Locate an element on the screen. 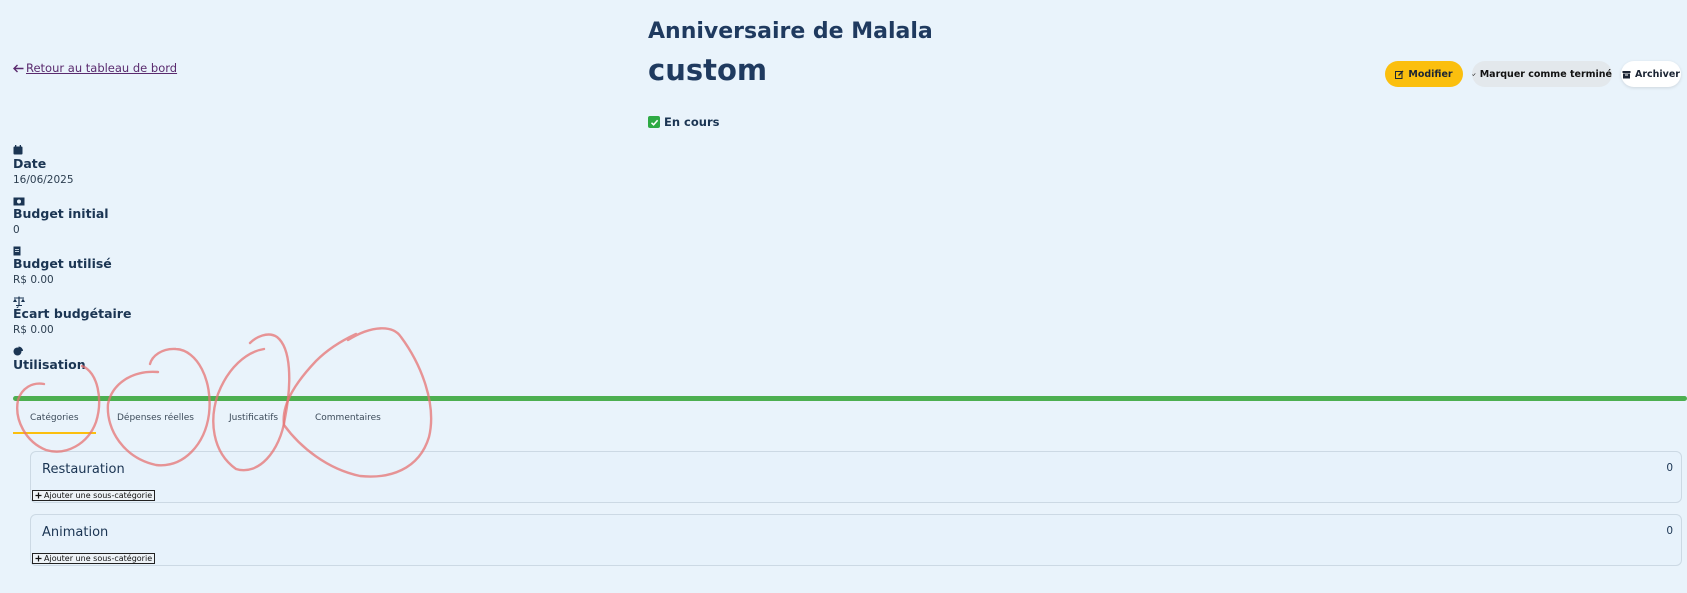 The width and height of the screenshot is (1687, 593). archive-button: Archiver is located at coordinates (1651, 74).